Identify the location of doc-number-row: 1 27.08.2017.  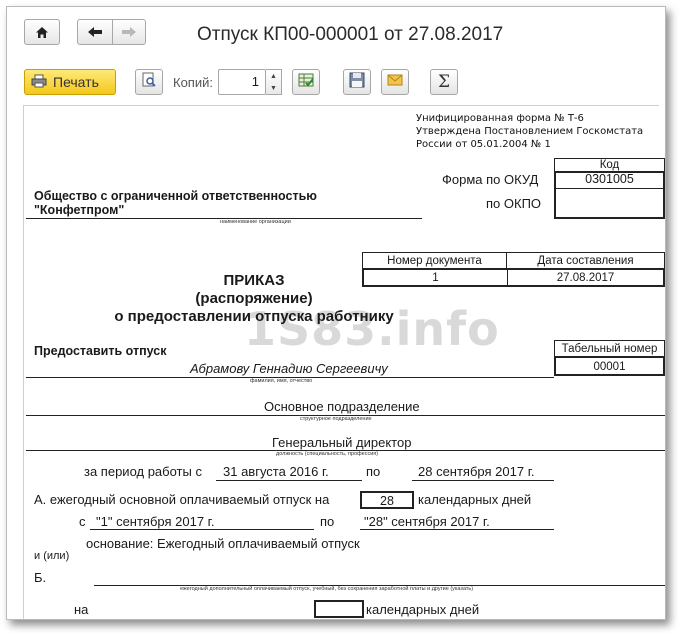
(513, 277).